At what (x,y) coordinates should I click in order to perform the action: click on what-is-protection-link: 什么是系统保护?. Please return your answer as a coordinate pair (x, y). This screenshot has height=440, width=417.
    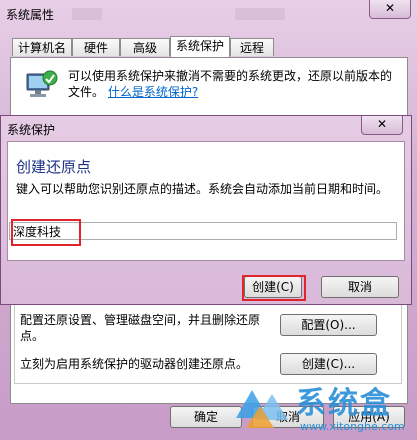
    Looking at the image, I should click on (153, 92).